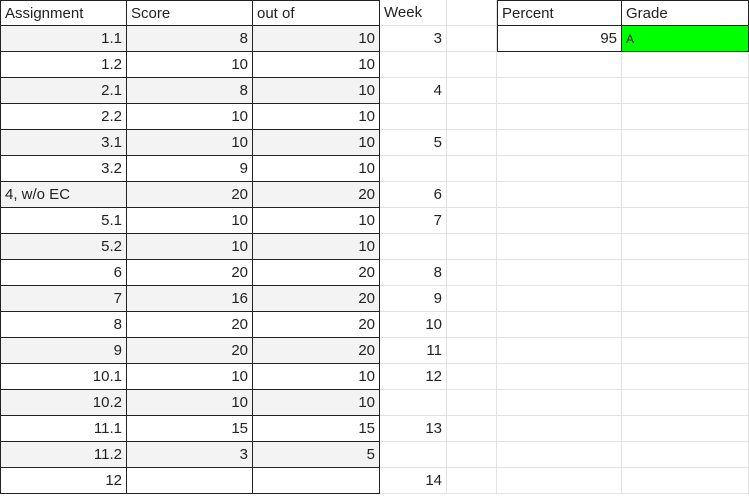 This screenshot has width=749, height=498. What do you see at coordinates (559, 13) in the screenshot?
I see `header-percent: Percent` at bounding box center [559, 13].